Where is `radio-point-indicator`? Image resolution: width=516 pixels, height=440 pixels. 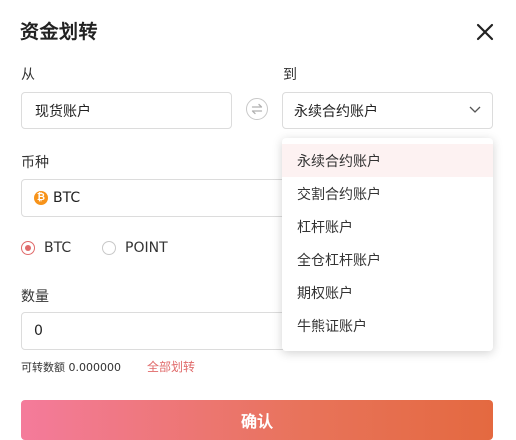 radio-point-indicator is located at coordinates (109, 248).